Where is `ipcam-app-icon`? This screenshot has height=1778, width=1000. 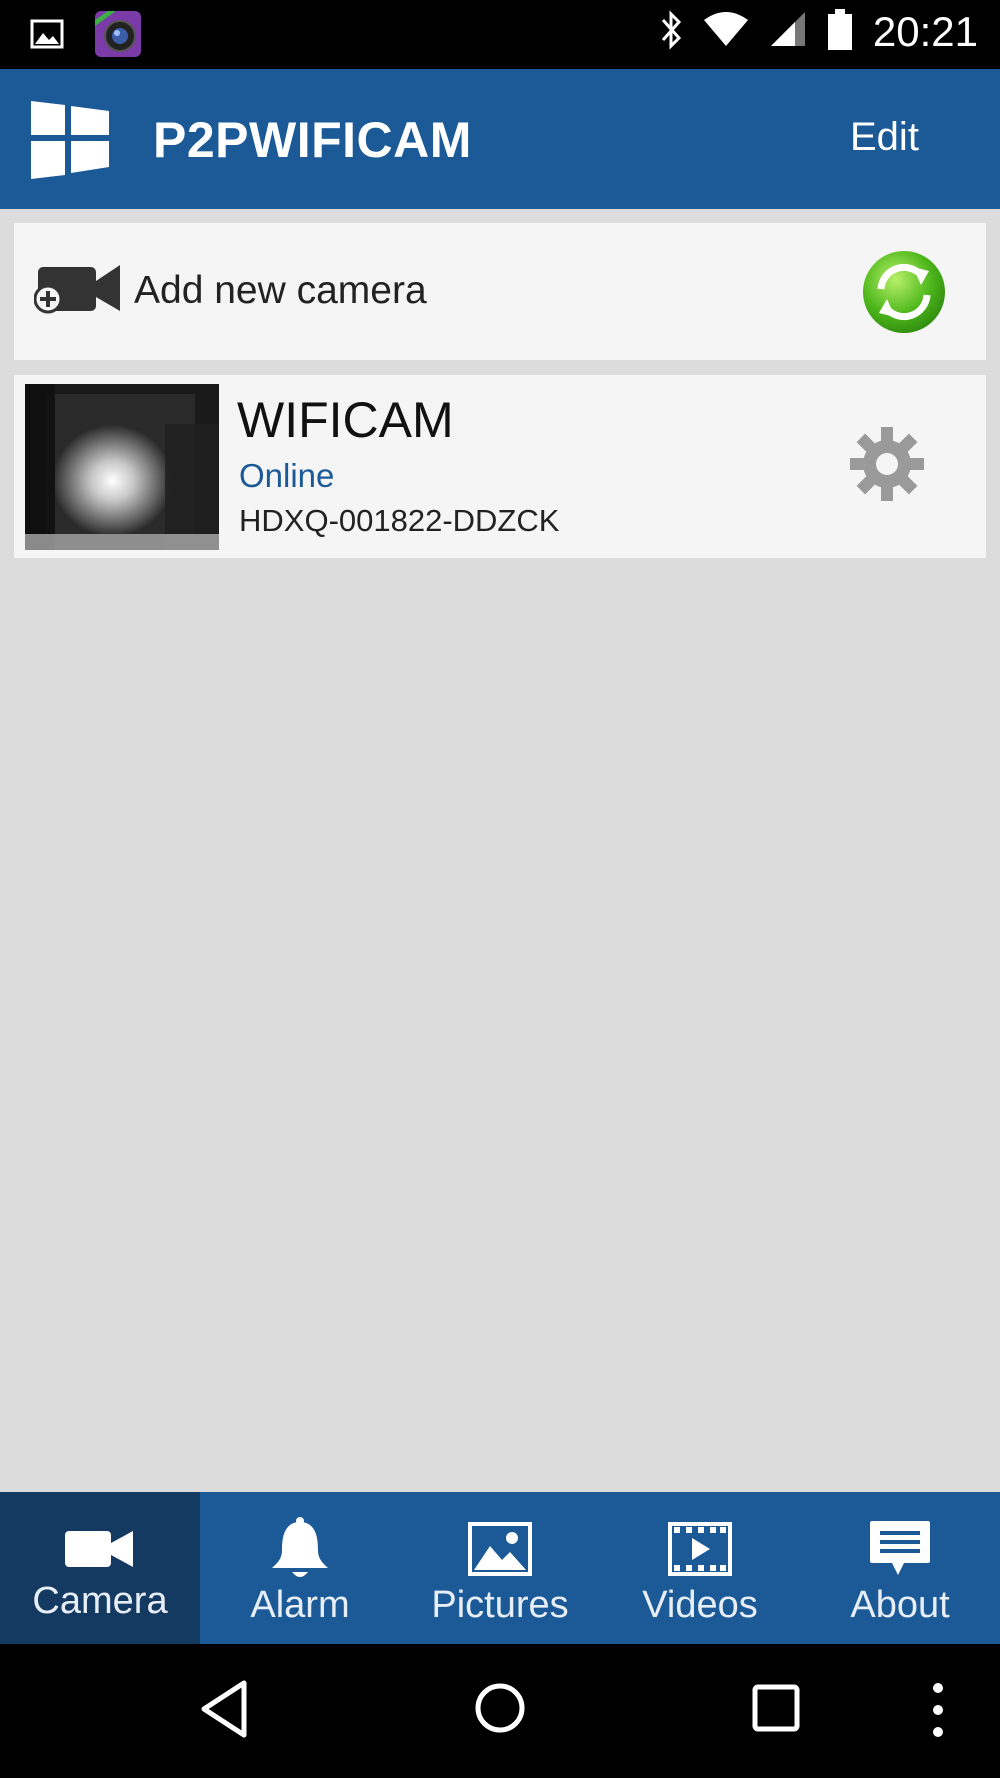 ipcam-app-icon is located at coordinates (118, 36).